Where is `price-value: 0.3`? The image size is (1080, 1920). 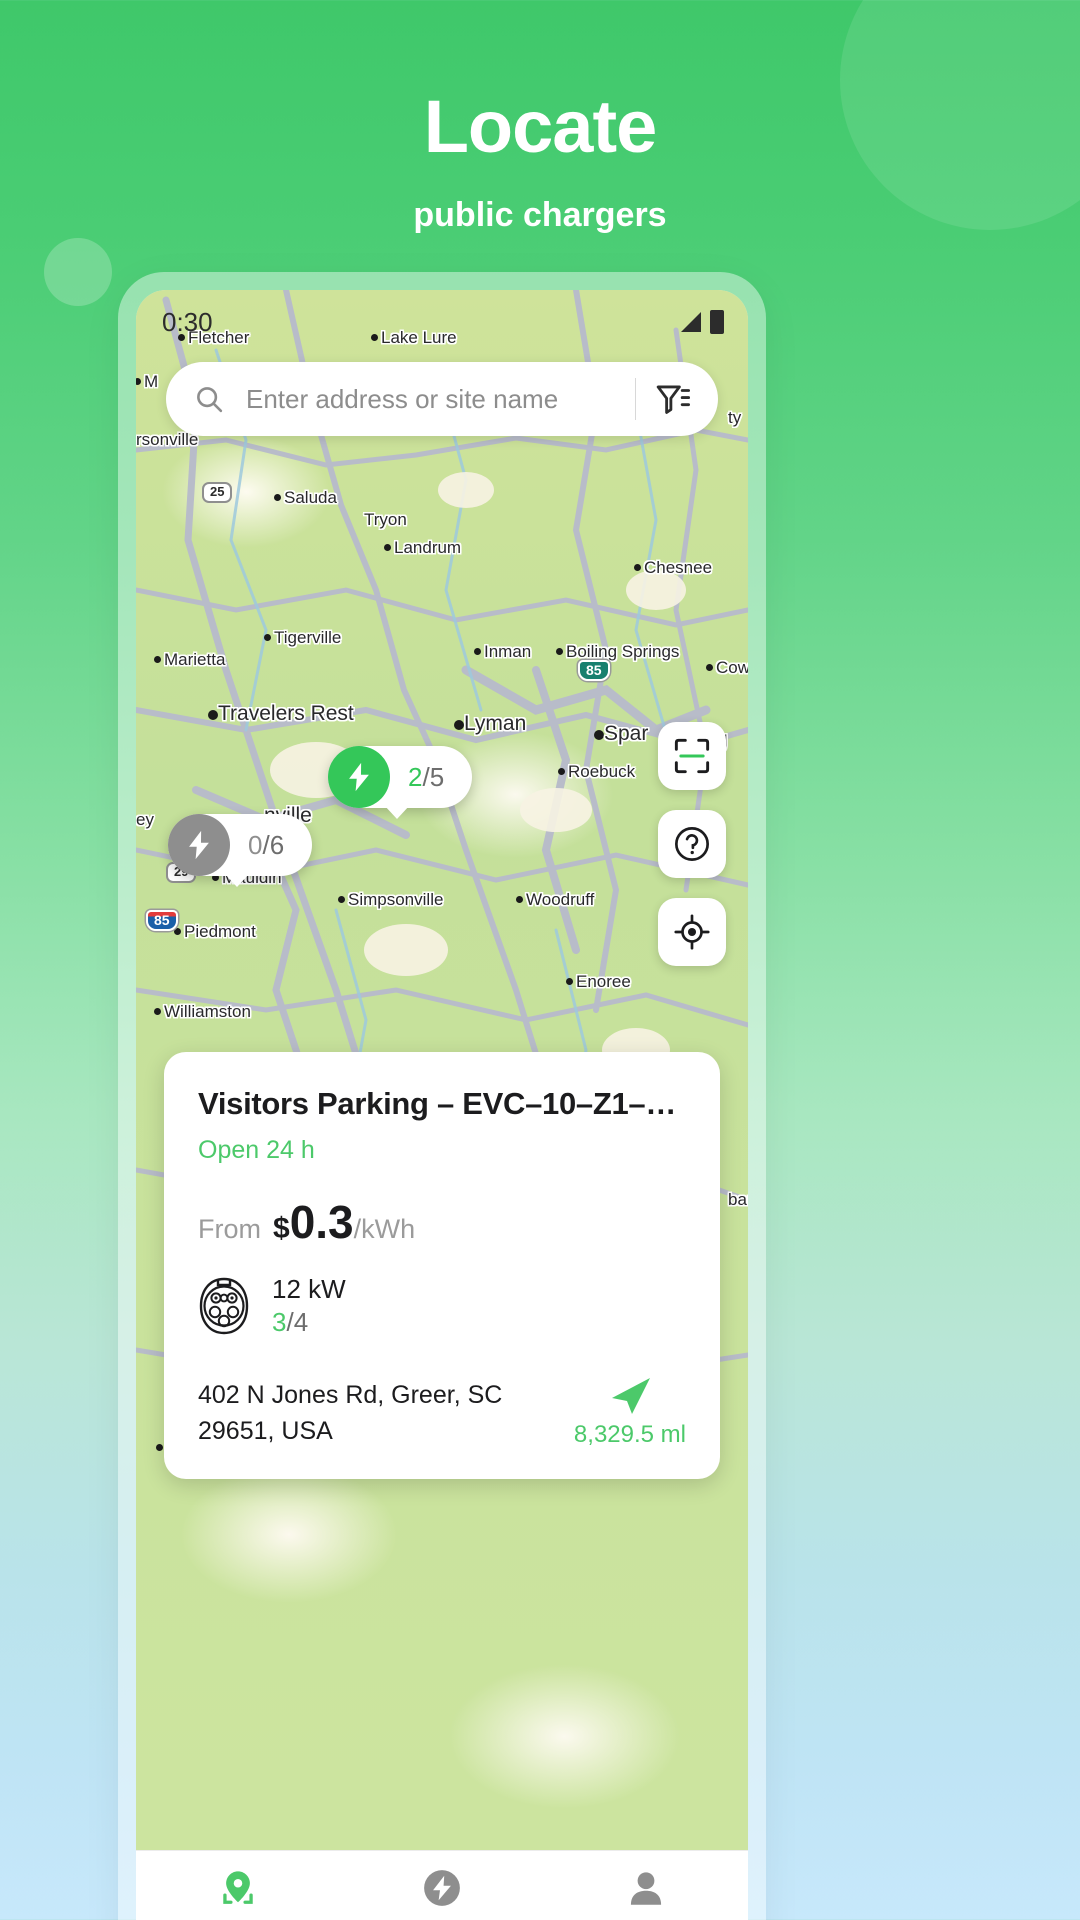 price-value: 0.3 is located at coordinates (321, 1222).